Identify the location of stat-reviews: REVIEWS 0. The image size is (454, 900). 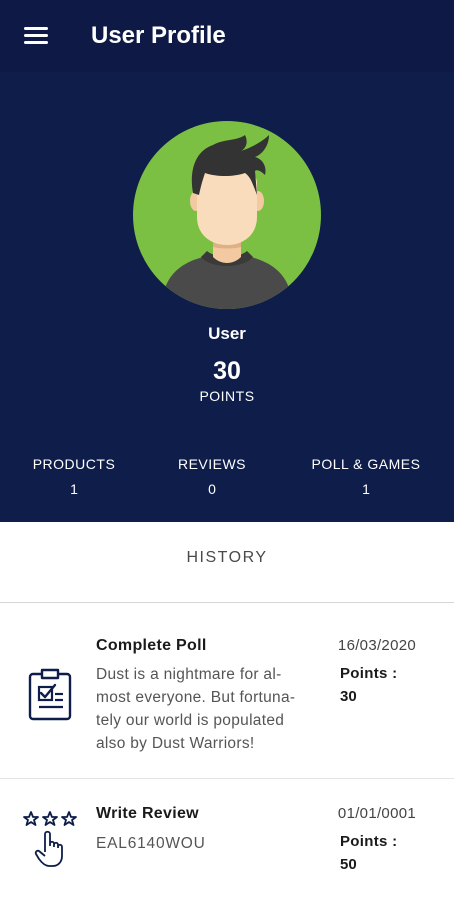
(212, 476).